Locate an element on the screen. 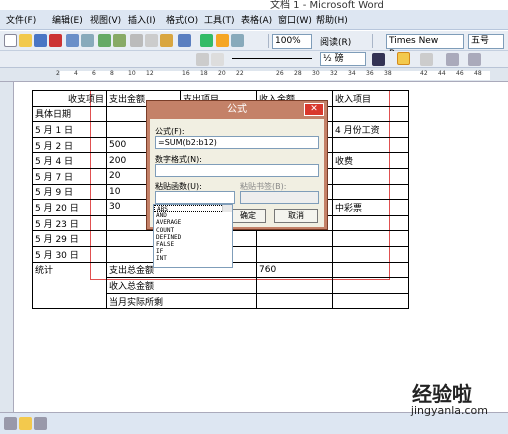 This screenshot has width=508, height=434. standard-toolbar: 100% 阅读(R) Times New Roman 五号 is located at coordinates (254, 45).